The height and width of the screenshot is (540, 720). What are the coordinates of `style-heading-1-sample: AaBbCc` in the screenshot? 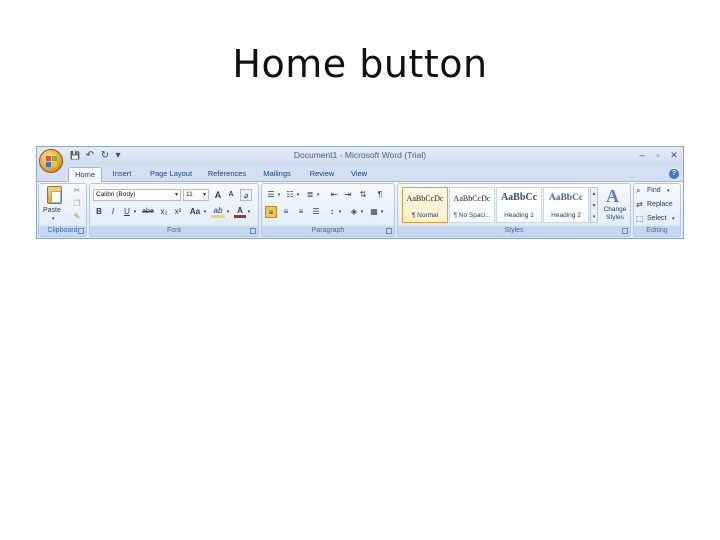 It's located at (519, 197).